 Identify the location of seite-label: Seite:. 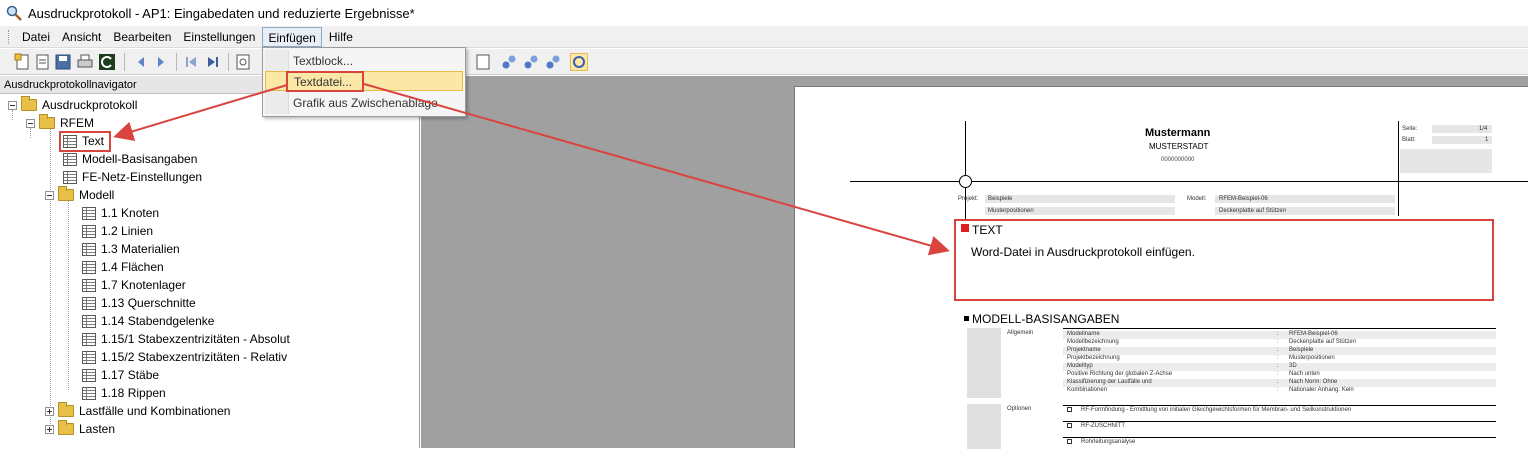
(1410, 129).